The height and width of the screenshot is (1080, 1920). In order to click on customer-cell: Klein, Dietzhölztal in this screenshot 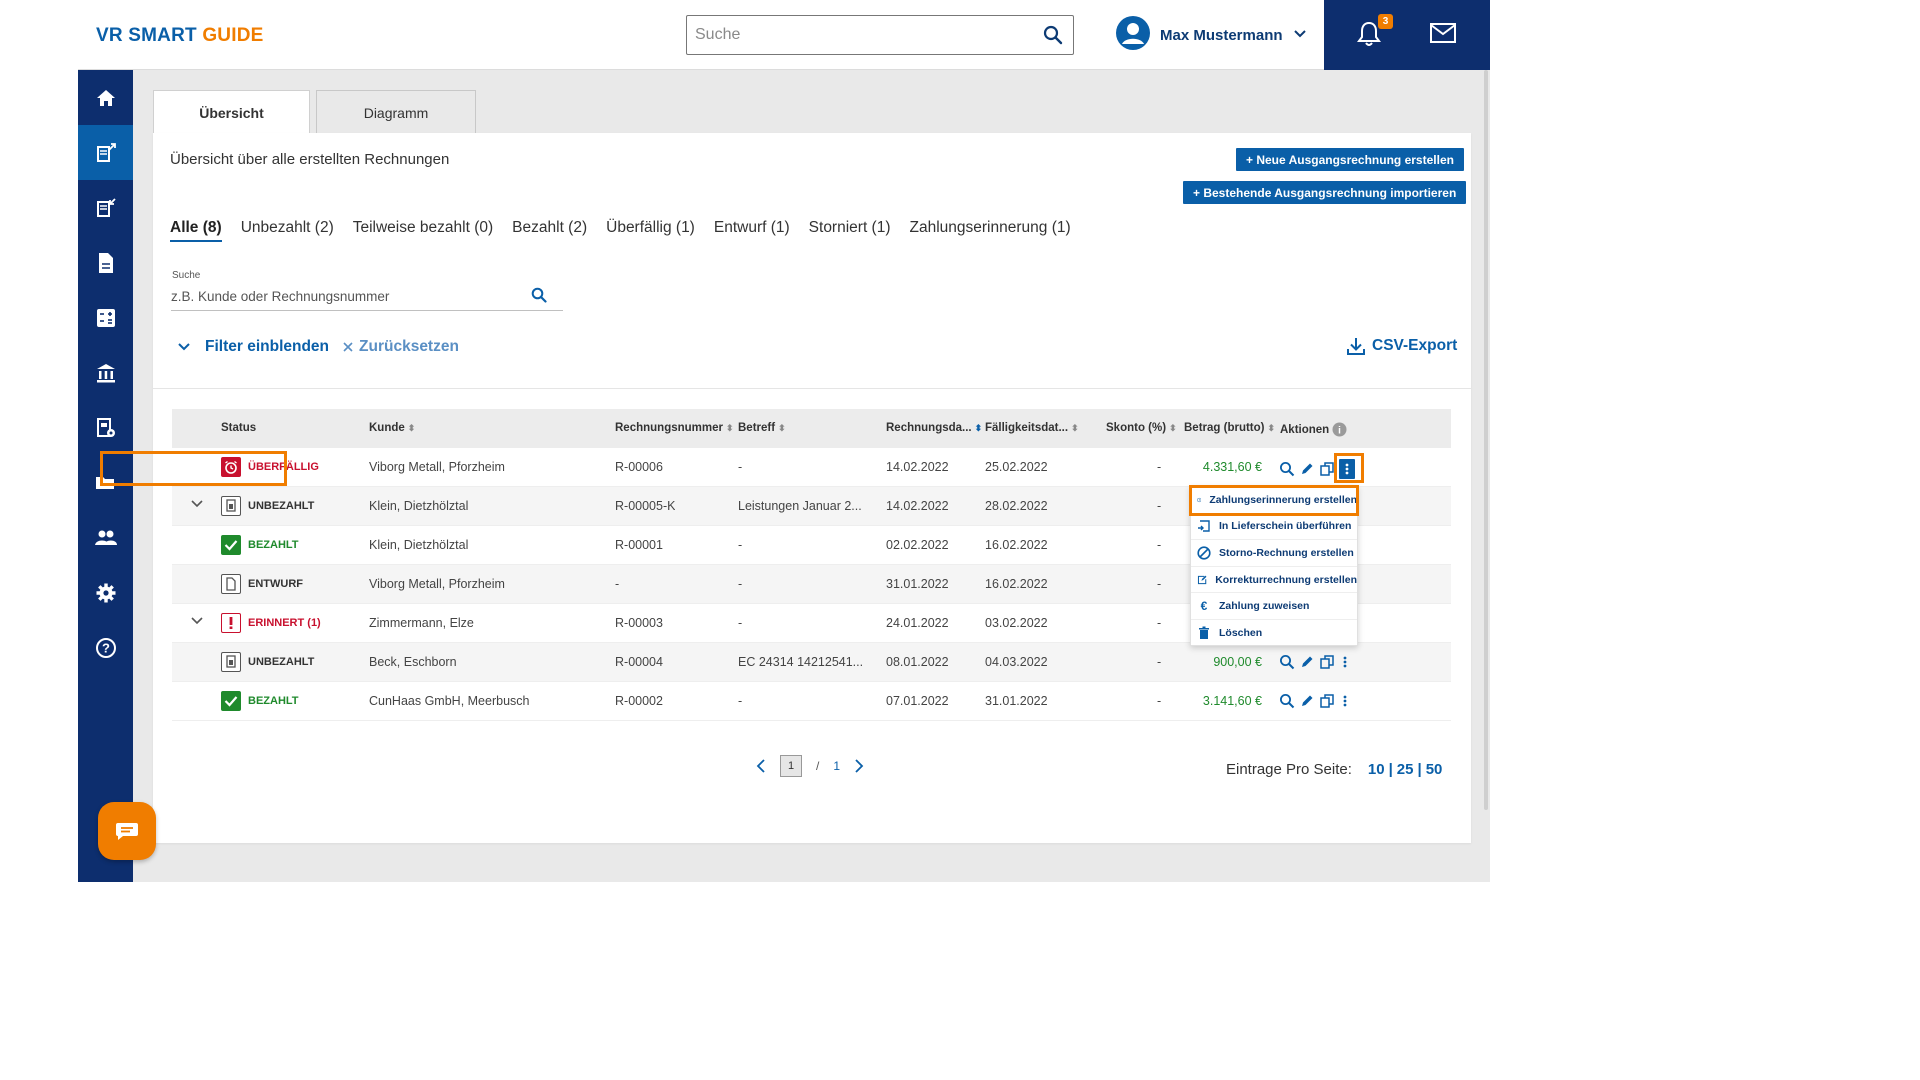, I will do `click(419, 506)`.